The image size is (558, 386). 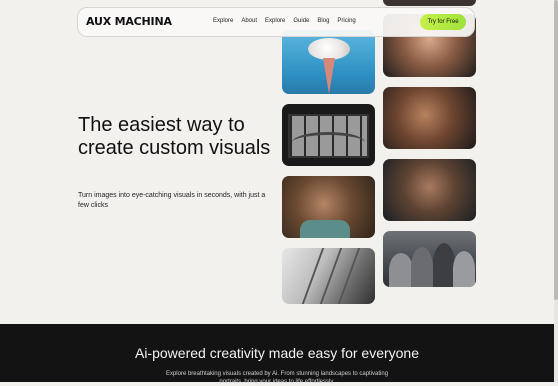 What do you see at coordinates (129, 21) in the screenshot?
I see `logo: AUX MACHINA` at bounding box center [129, 21].